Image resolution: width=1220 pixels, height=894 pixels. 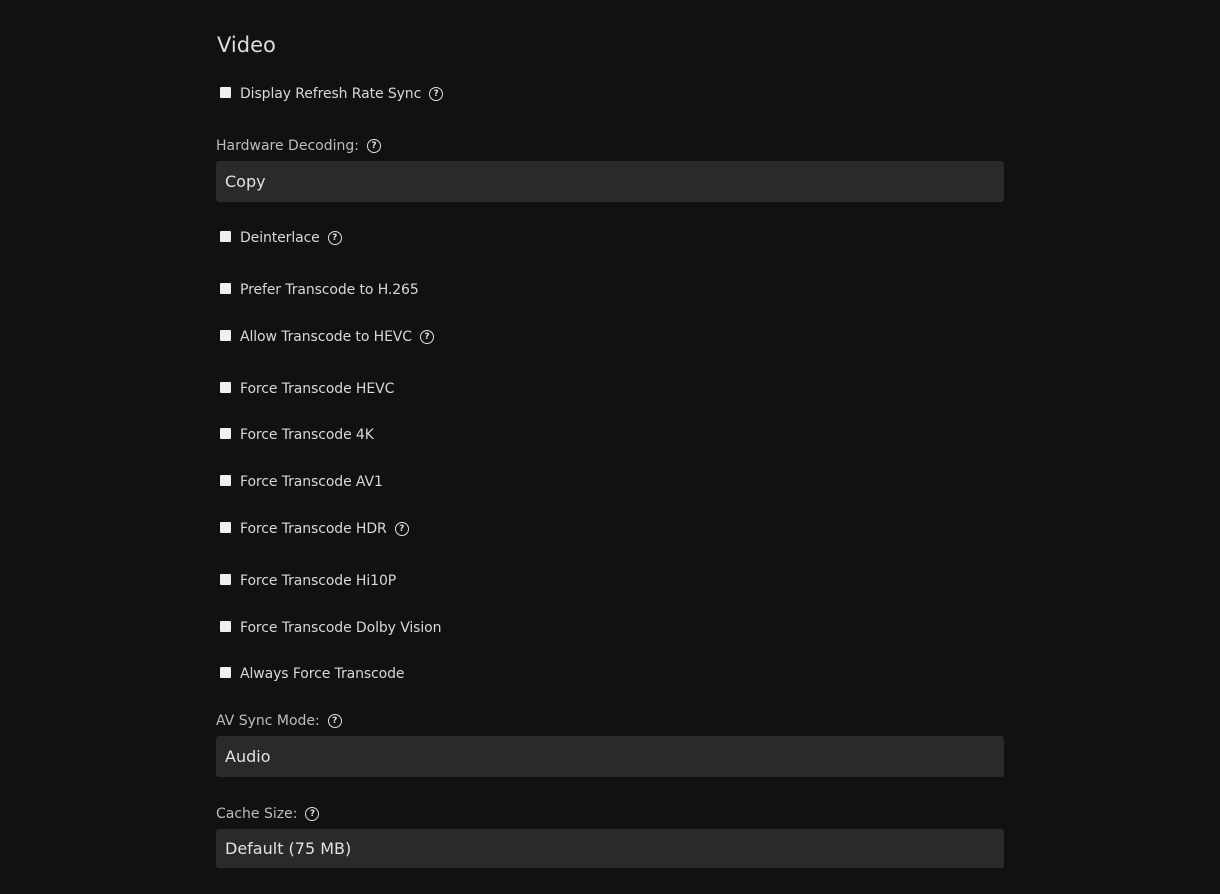 I want to click on cache-size-field-label: Cache Size: ?, so click(x=268, y=814).